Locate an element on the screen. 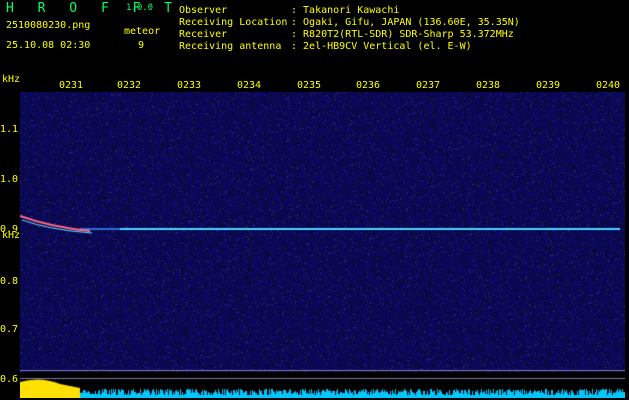 The image size is (629, 400). app-version: 1.0.0 is located at coordinates (140, 8).